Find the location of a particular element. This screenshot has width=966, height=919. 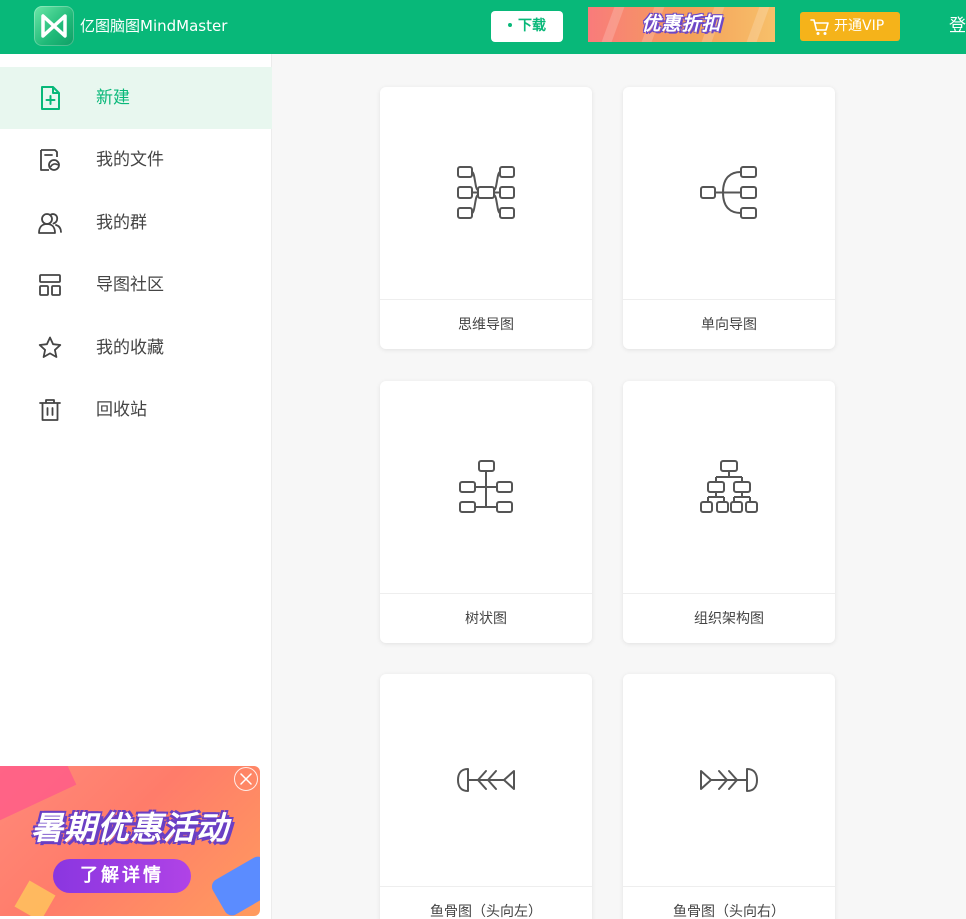

vip-button: 开通VIP is located at coordinates (850, 26).